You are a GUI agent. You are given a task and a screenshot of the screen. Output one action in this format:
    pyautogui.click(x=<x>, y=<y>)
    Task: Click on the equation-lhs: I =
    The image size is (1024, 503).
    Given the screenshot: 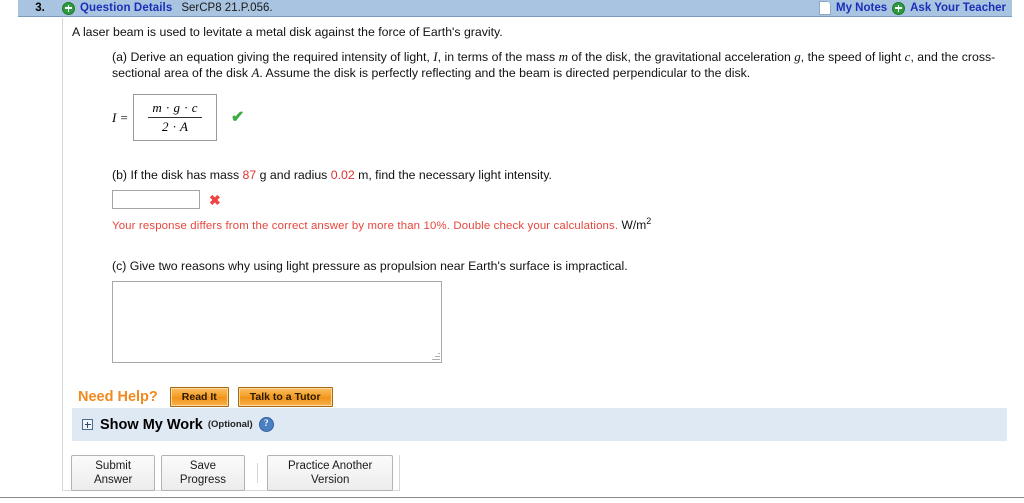 What is the action you would take?
    pyautogui.click(x=120, y=117)
    